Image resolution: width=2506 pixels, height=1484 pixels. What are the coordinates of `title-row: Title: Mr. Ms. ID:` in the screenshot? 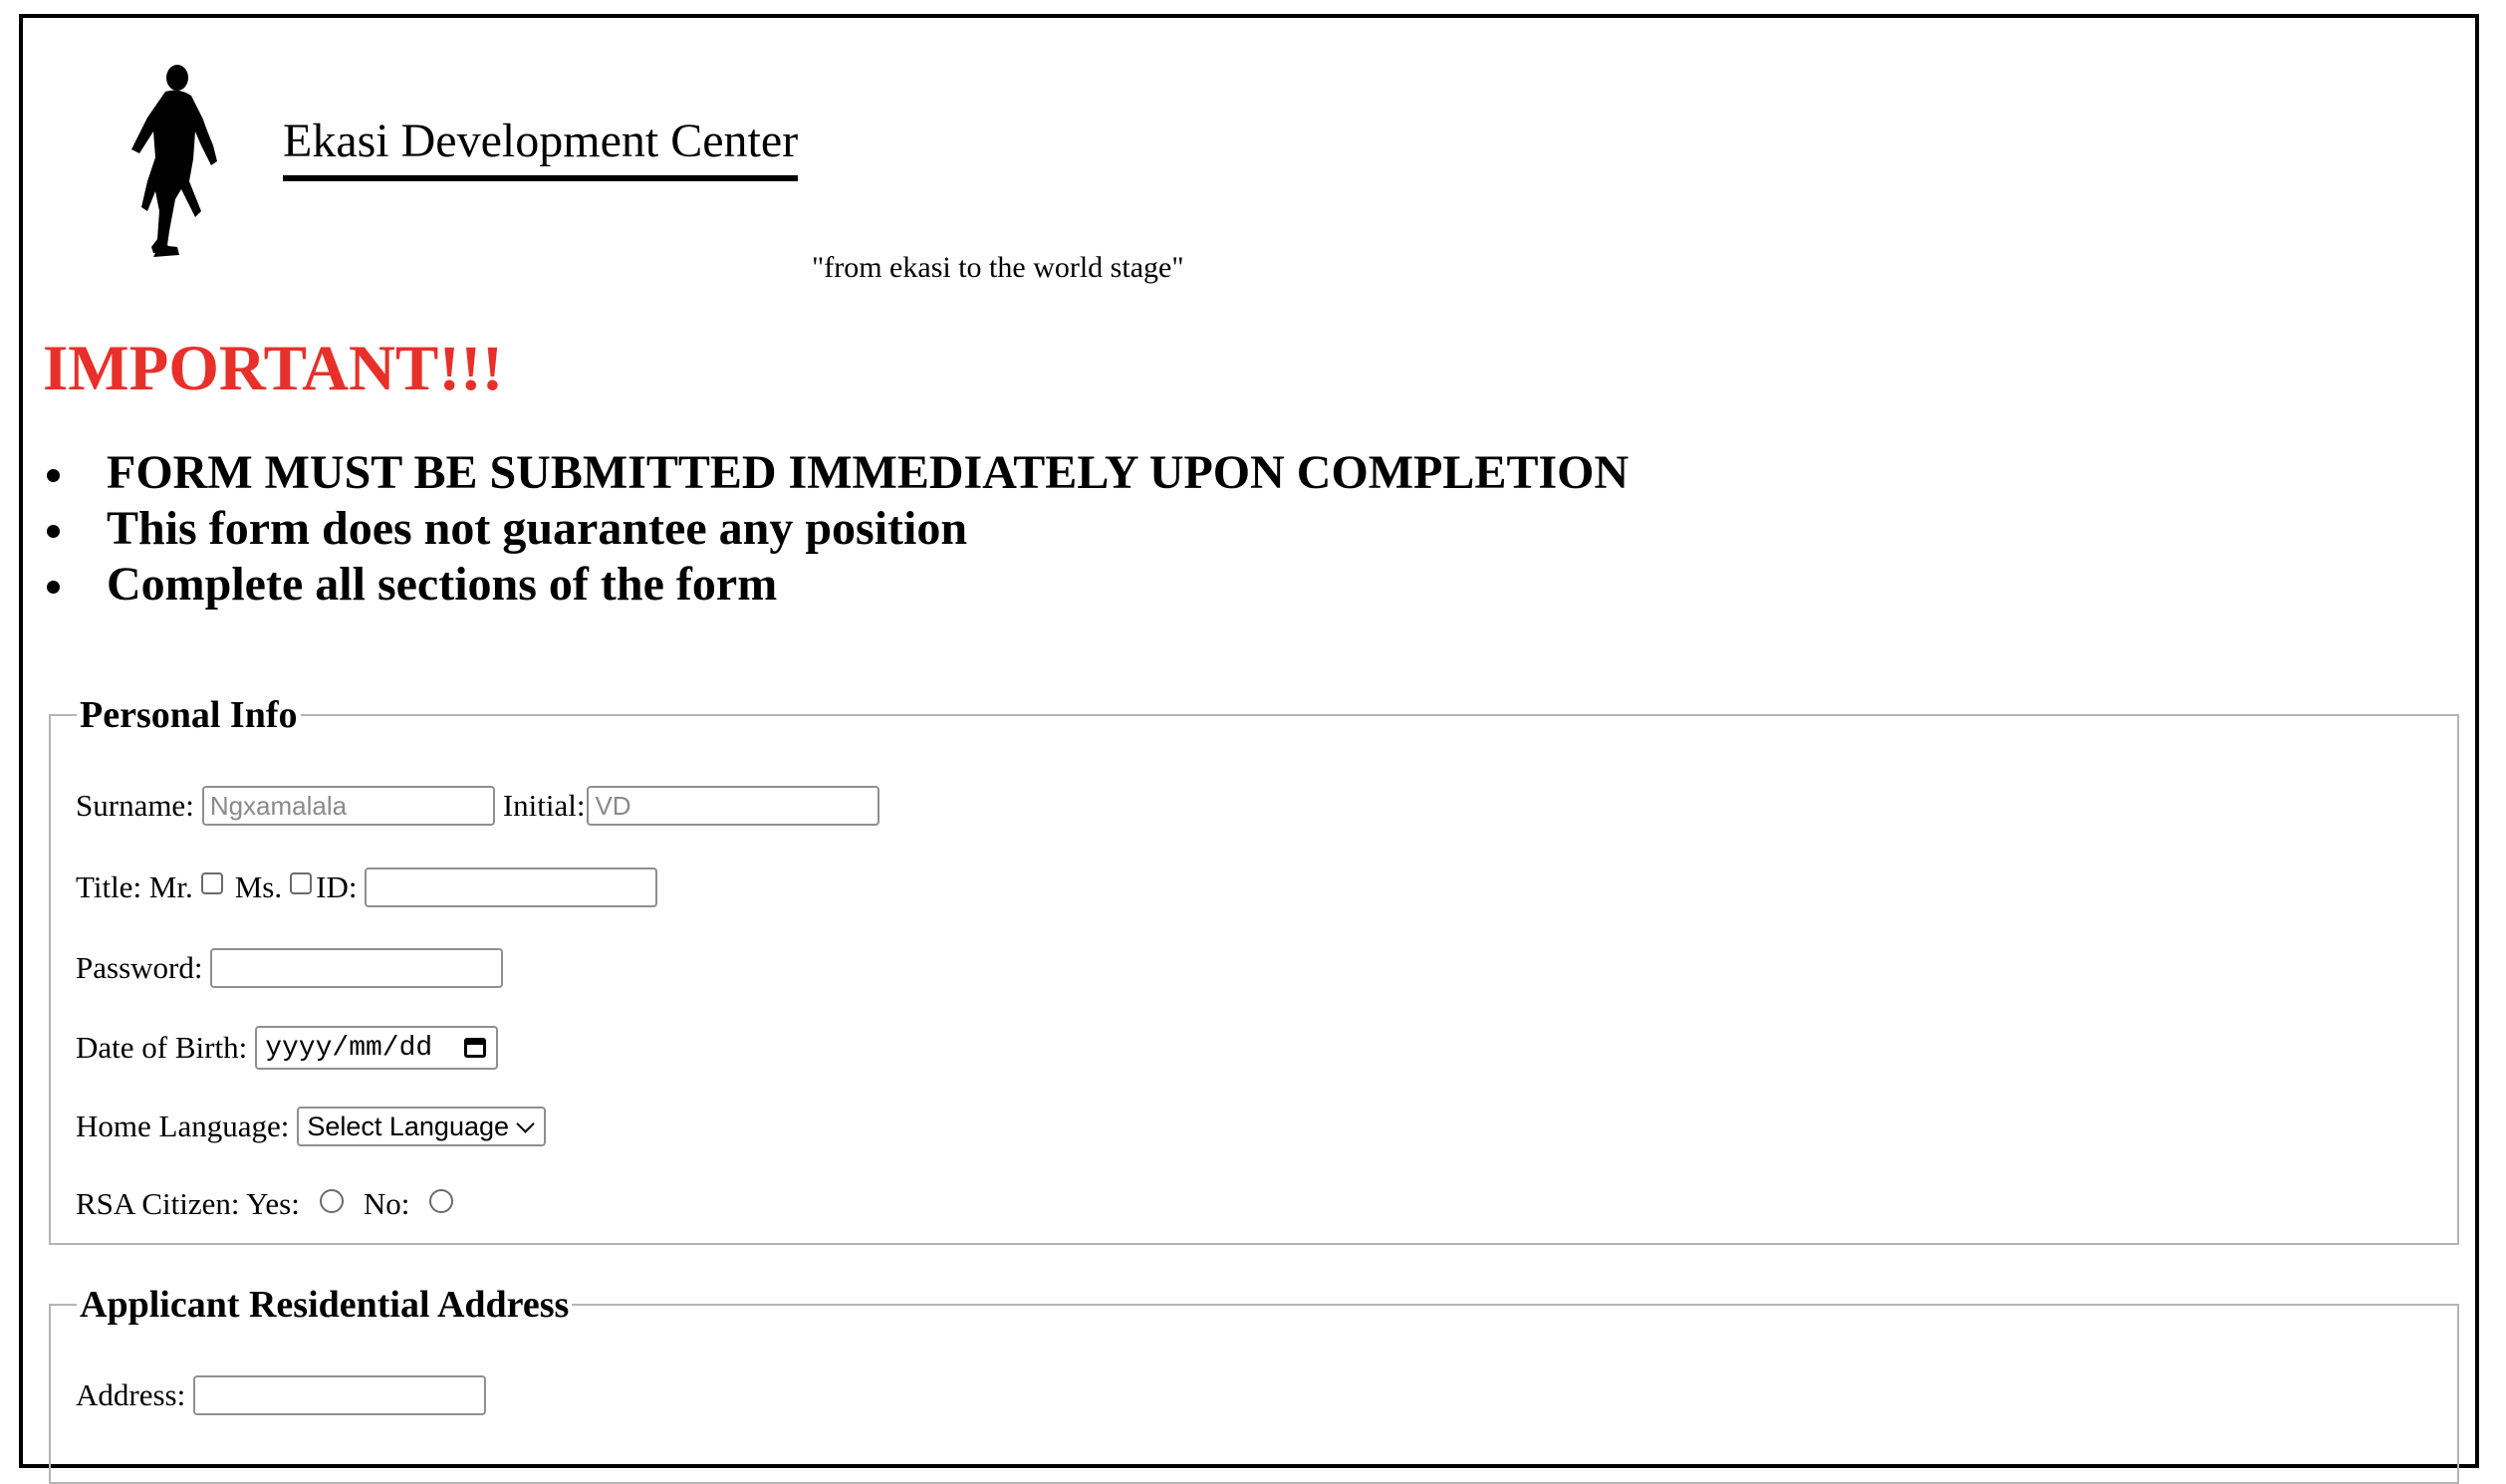 It's located at (367, 887).